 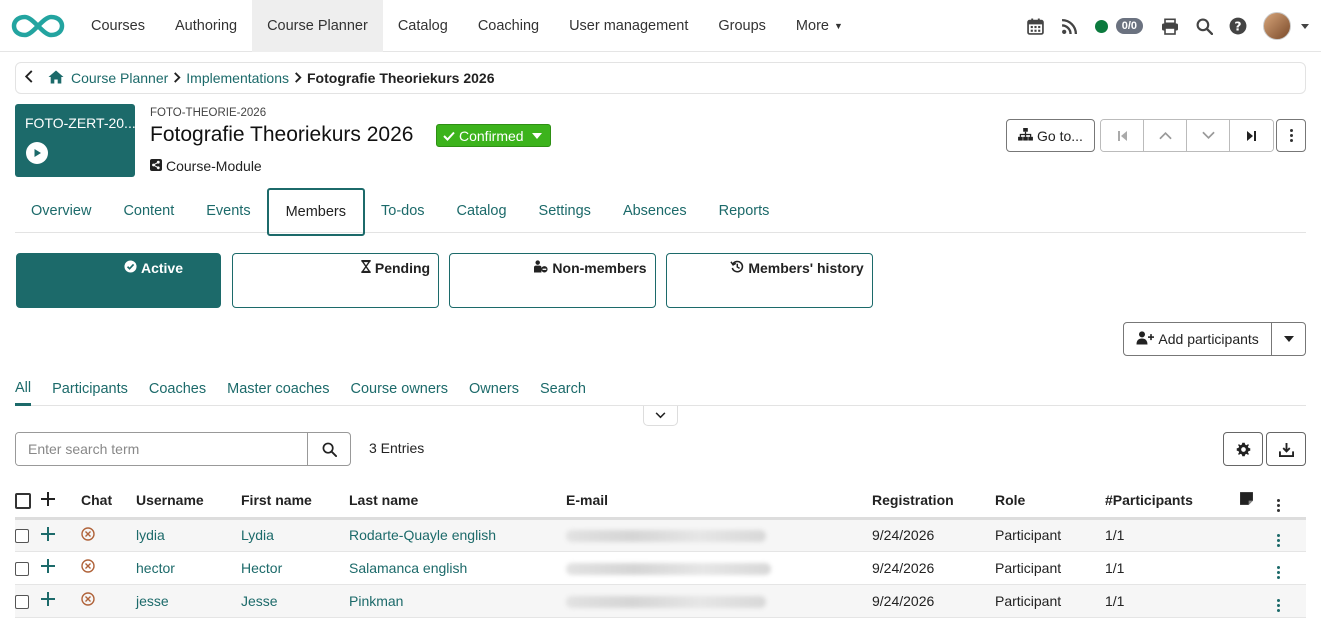 I want to click on home-icon, so click(x=56, y=78).